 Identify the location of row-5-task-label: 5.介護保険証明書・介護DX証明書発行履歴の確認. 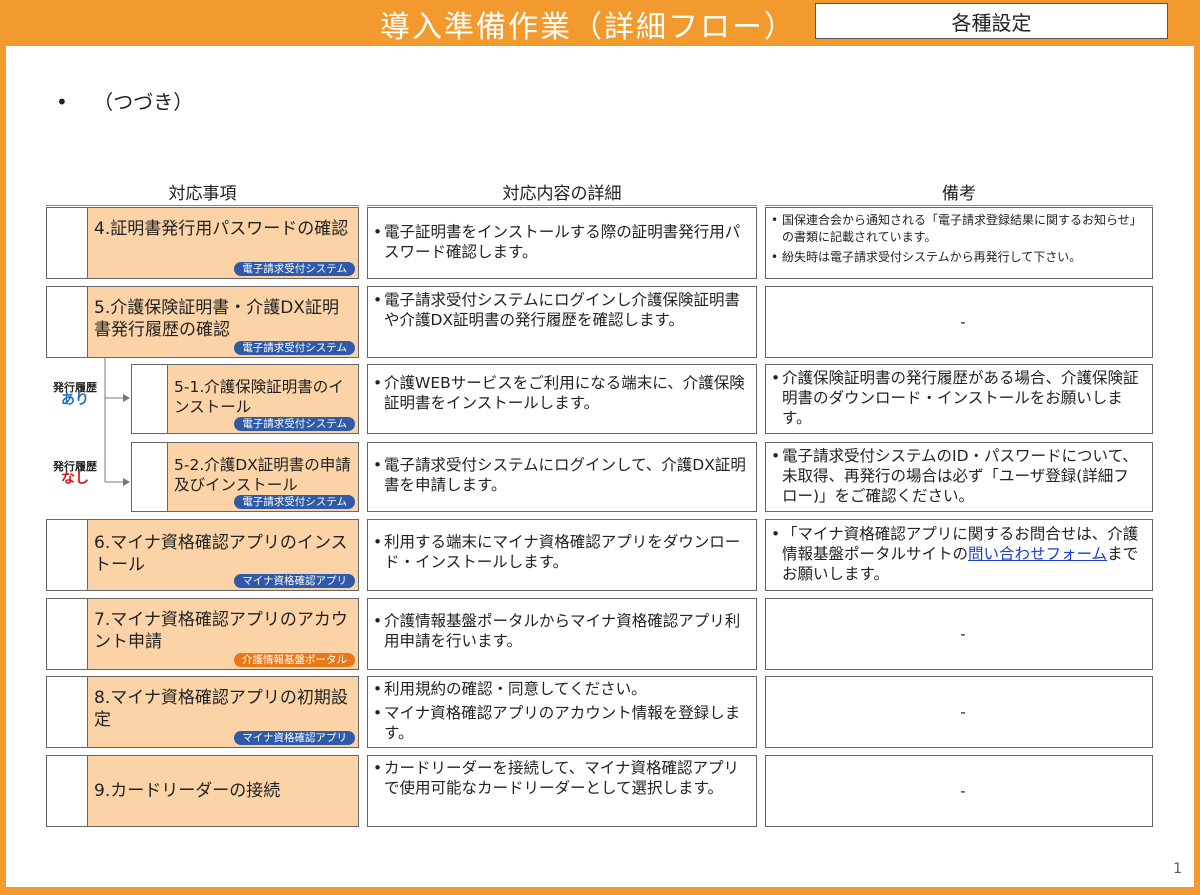
(216, 319).